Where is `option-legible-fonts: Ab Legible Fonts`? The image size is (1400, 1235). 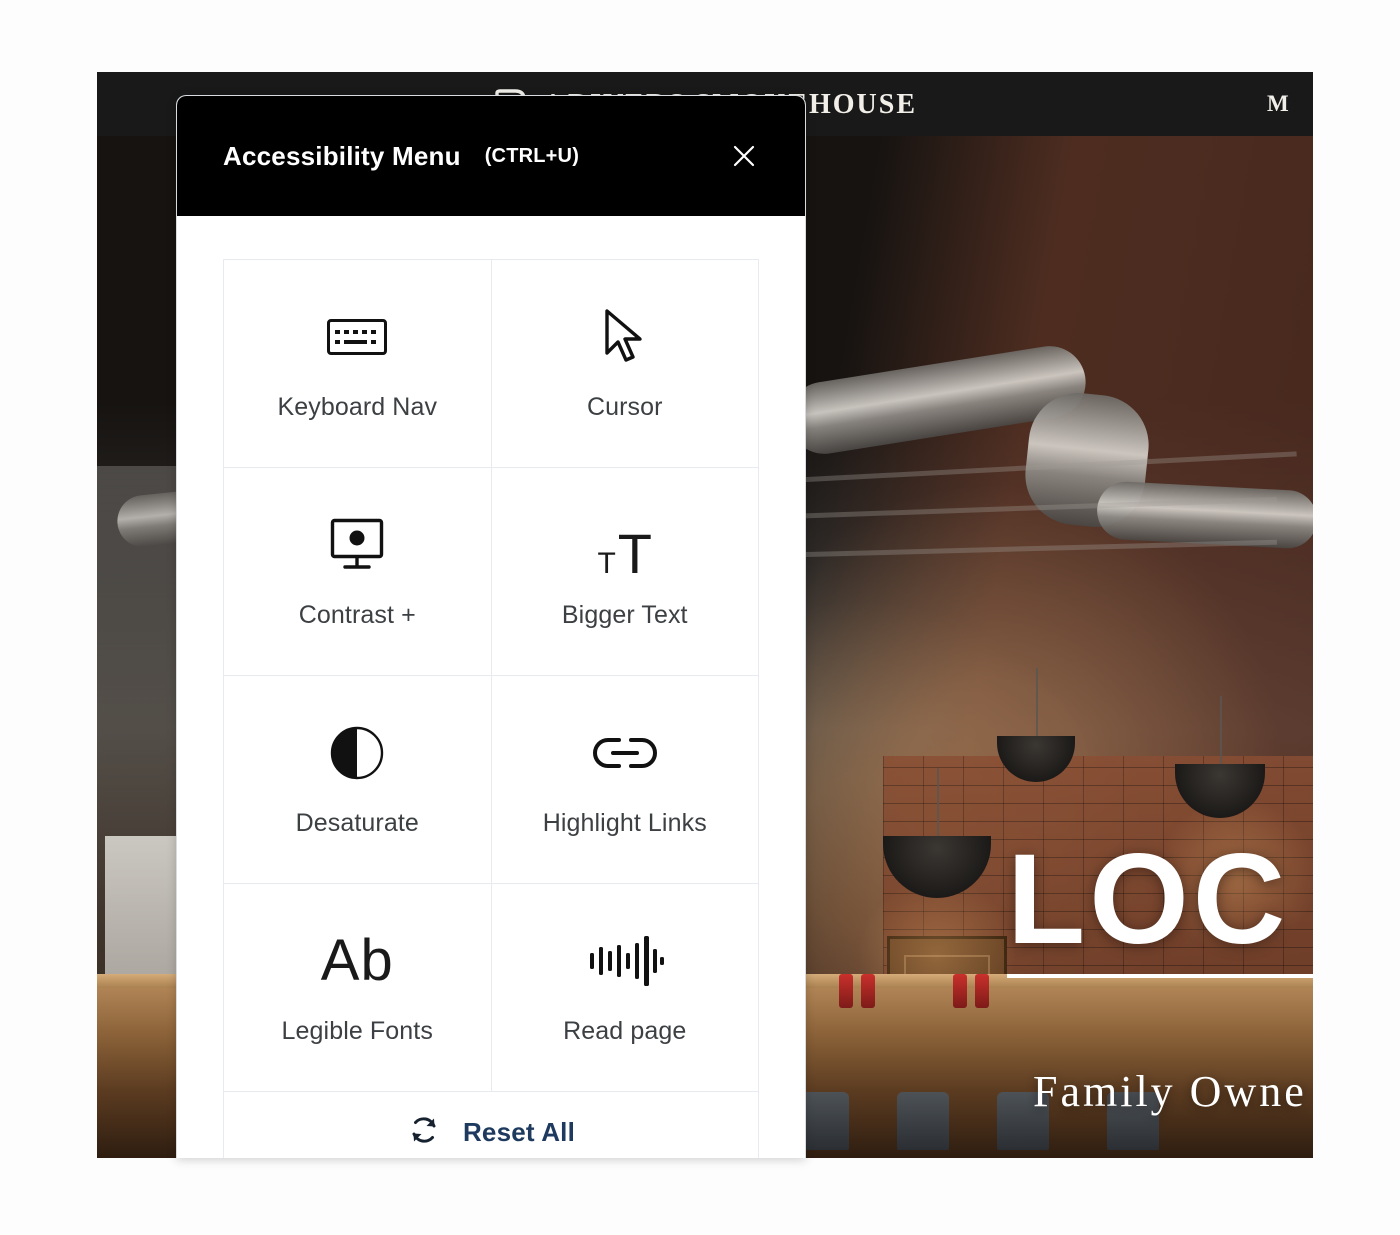 option-legible-fonts: Ab Legible Fonts is located at coordinates (358, 988).